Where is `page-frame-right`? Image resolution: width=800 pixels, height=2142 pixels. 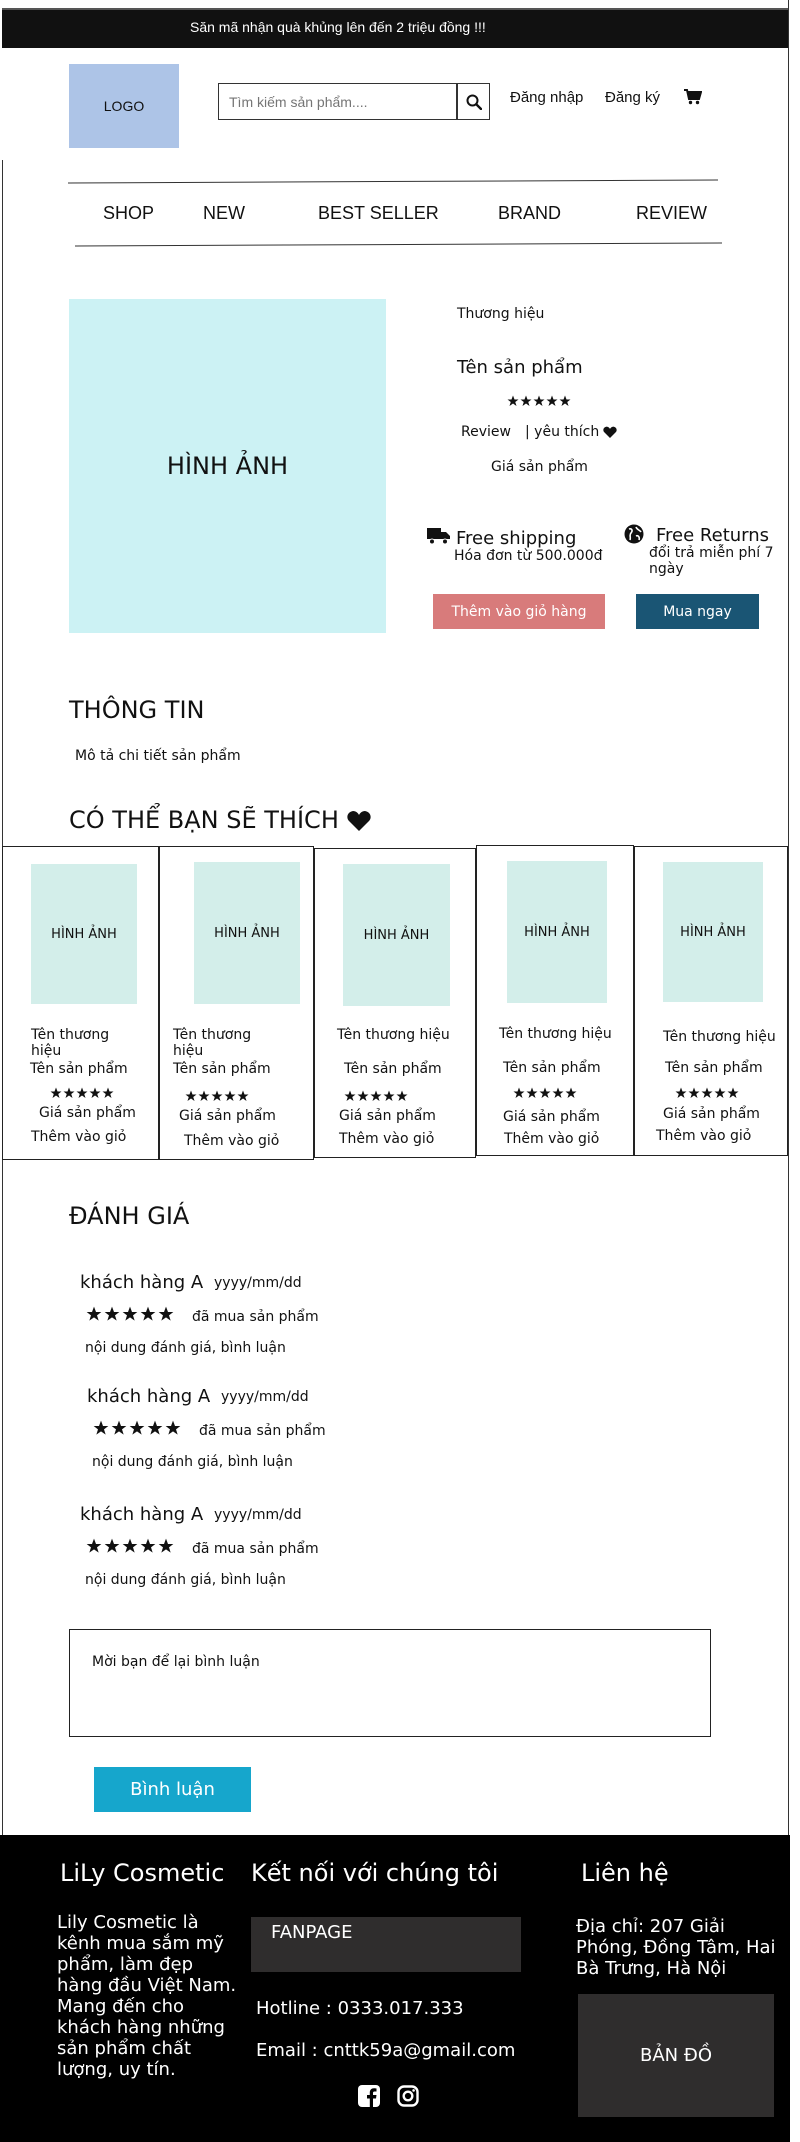
page-frame-right is located at coordinates (788, 917).